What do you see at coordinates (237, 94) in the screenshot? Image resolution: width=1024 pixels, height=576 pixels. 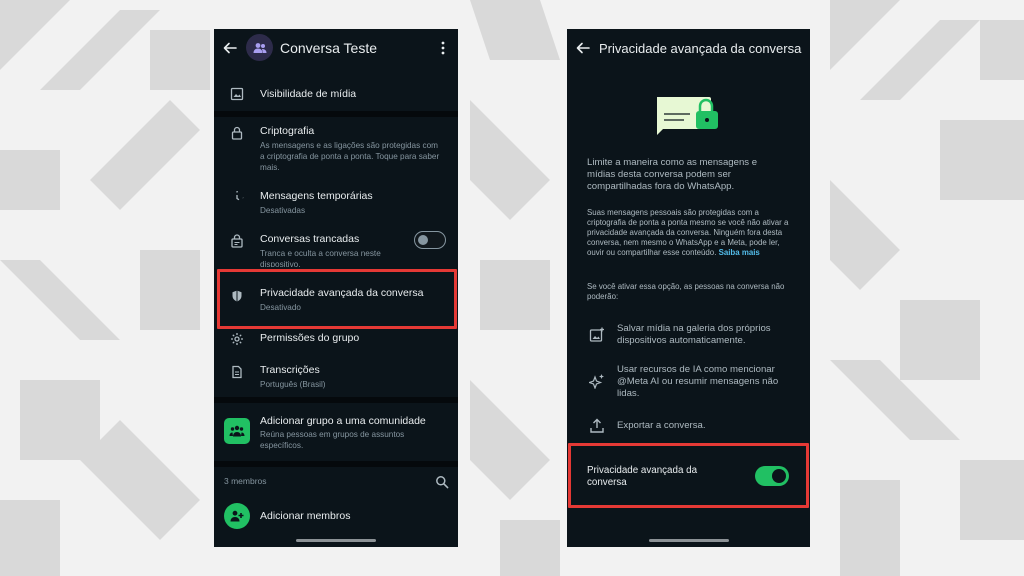 I see `image-icon` at bounding box center [237, 94].